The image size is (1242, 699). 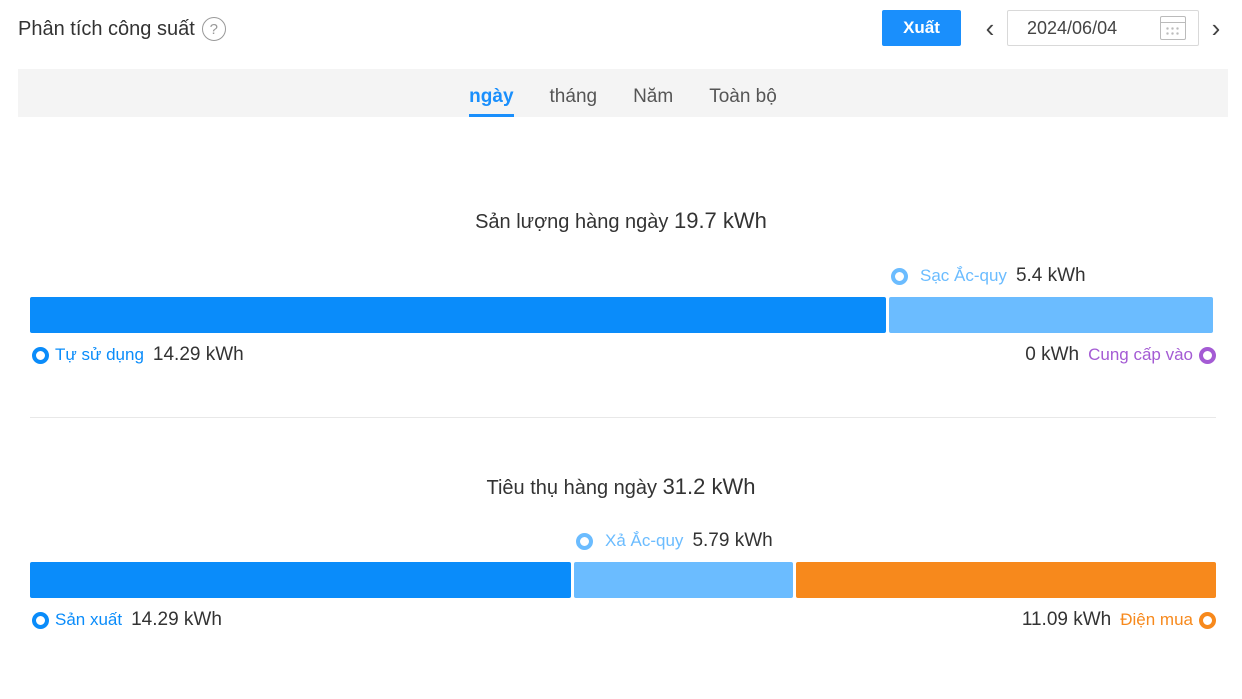 I want to click on consumption-total: 31.2 kWh, so click(x=709, y=486).